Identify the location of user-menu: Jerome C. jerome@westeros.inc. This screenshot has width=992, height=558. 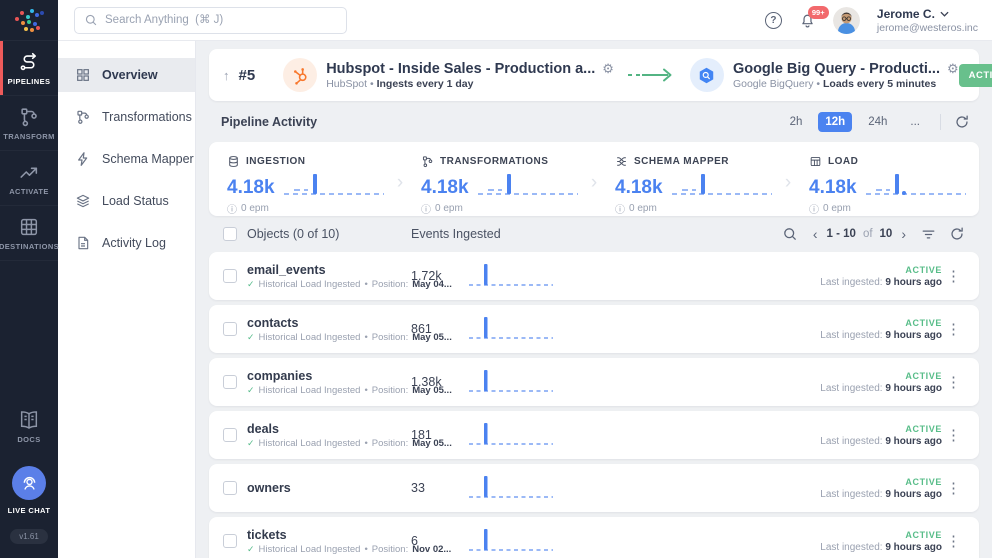
(927, 20).